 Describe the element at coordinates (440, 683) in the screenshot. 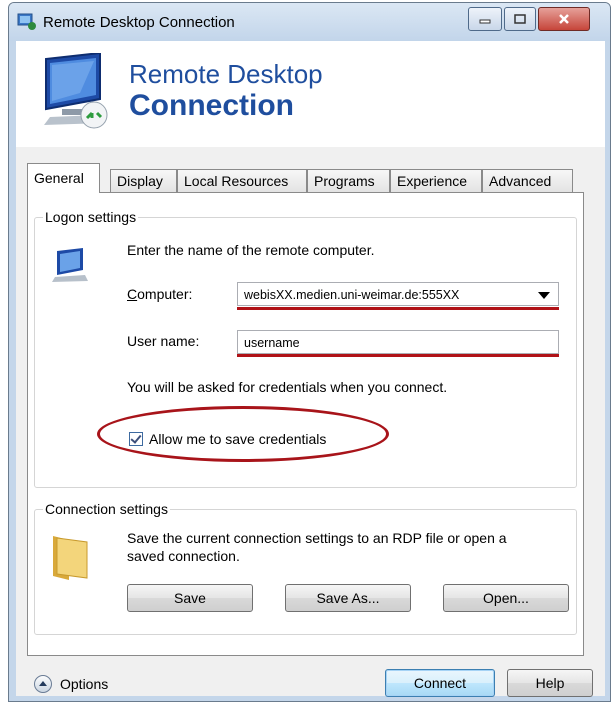

I see `connect-button: Connect` at that location.